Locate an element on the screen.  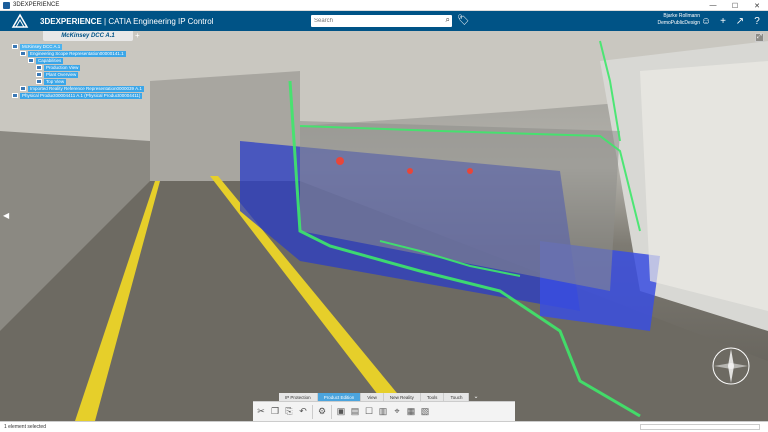
action-tab: Tools is located at coordinates (432, 397).